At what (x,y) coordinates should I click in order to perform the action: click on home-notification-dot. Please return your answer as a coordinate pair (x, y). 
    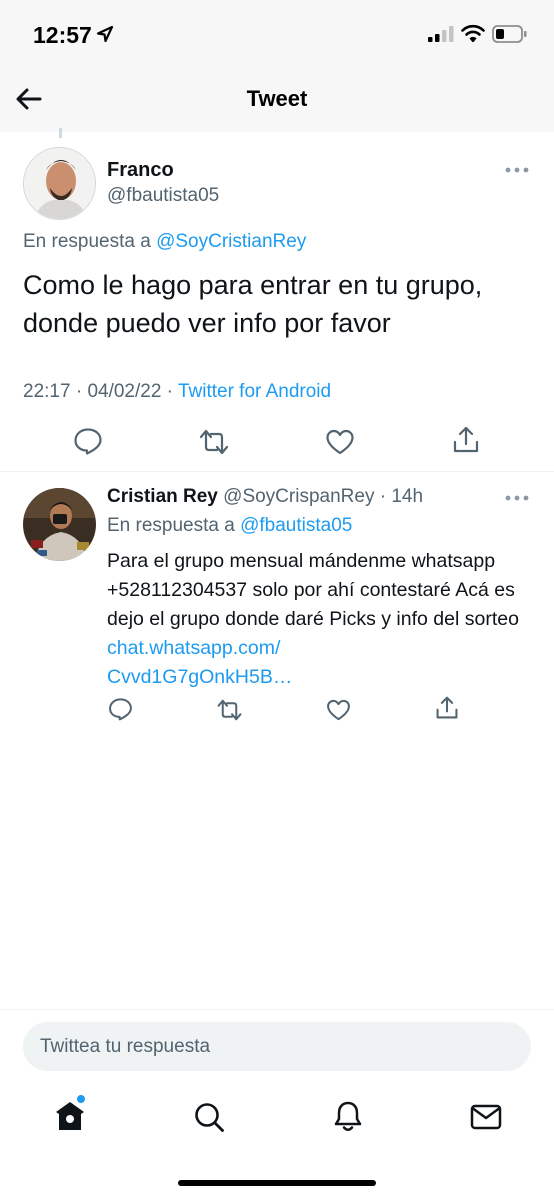
    Looking at the image, I should click on (81, 1099).